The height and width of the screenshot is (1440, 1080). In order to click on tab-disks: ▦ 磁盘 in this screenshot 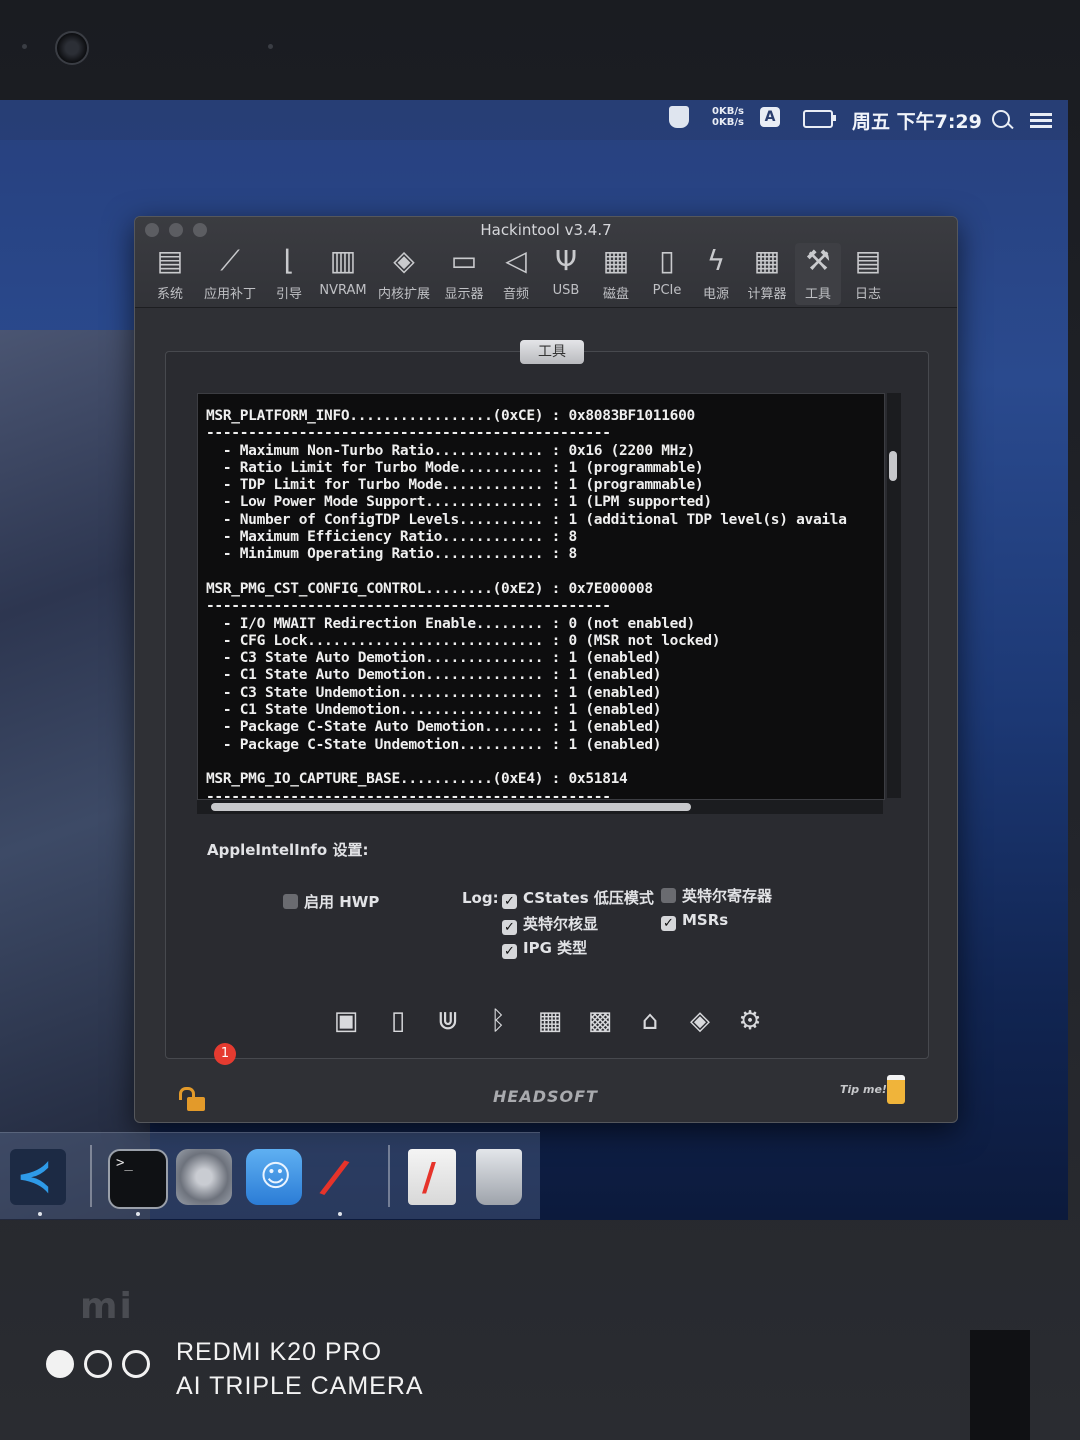, I will do `click(616, 274)`.